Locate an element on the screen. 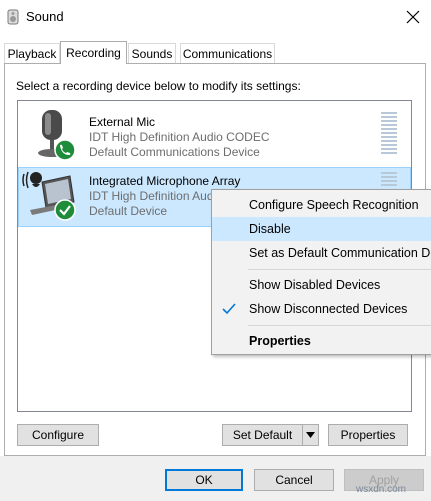 This screenshot has height=501, width=431. set-default-dropdown is located at coordinates (310, 435).